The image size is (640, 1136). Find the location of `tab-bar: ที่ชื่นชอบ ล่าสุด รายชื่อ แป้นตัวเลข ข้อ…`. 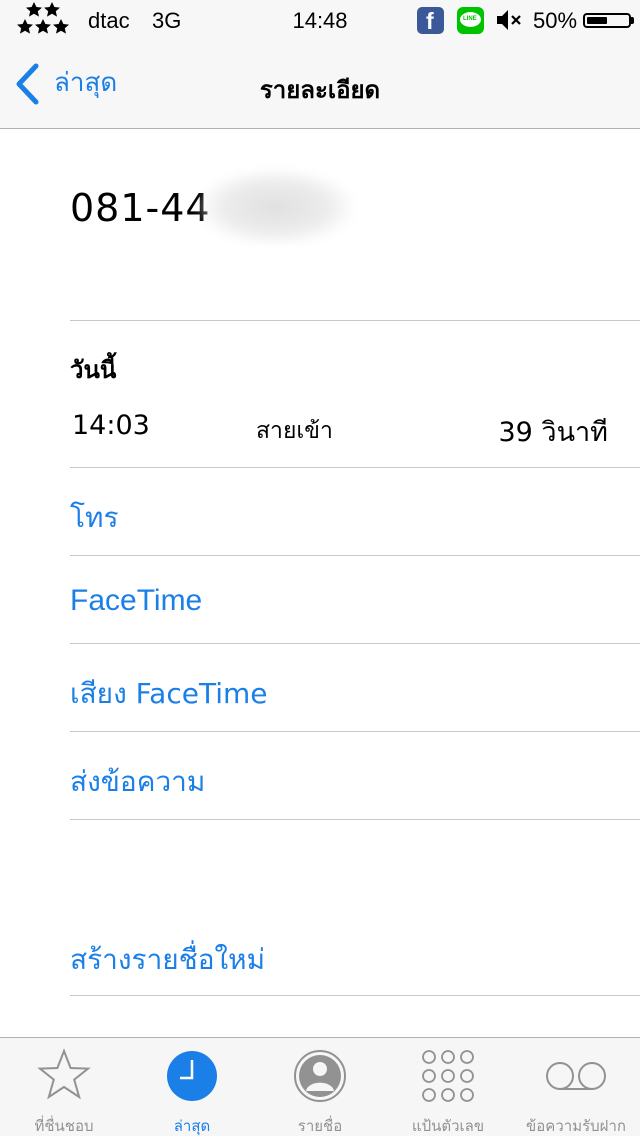

tab-bar: ที่ชื่นชอบ ล่าสุด รายชื่อ แป้นตัวเลข ข้อ… is located at coordinates (320, 1086).